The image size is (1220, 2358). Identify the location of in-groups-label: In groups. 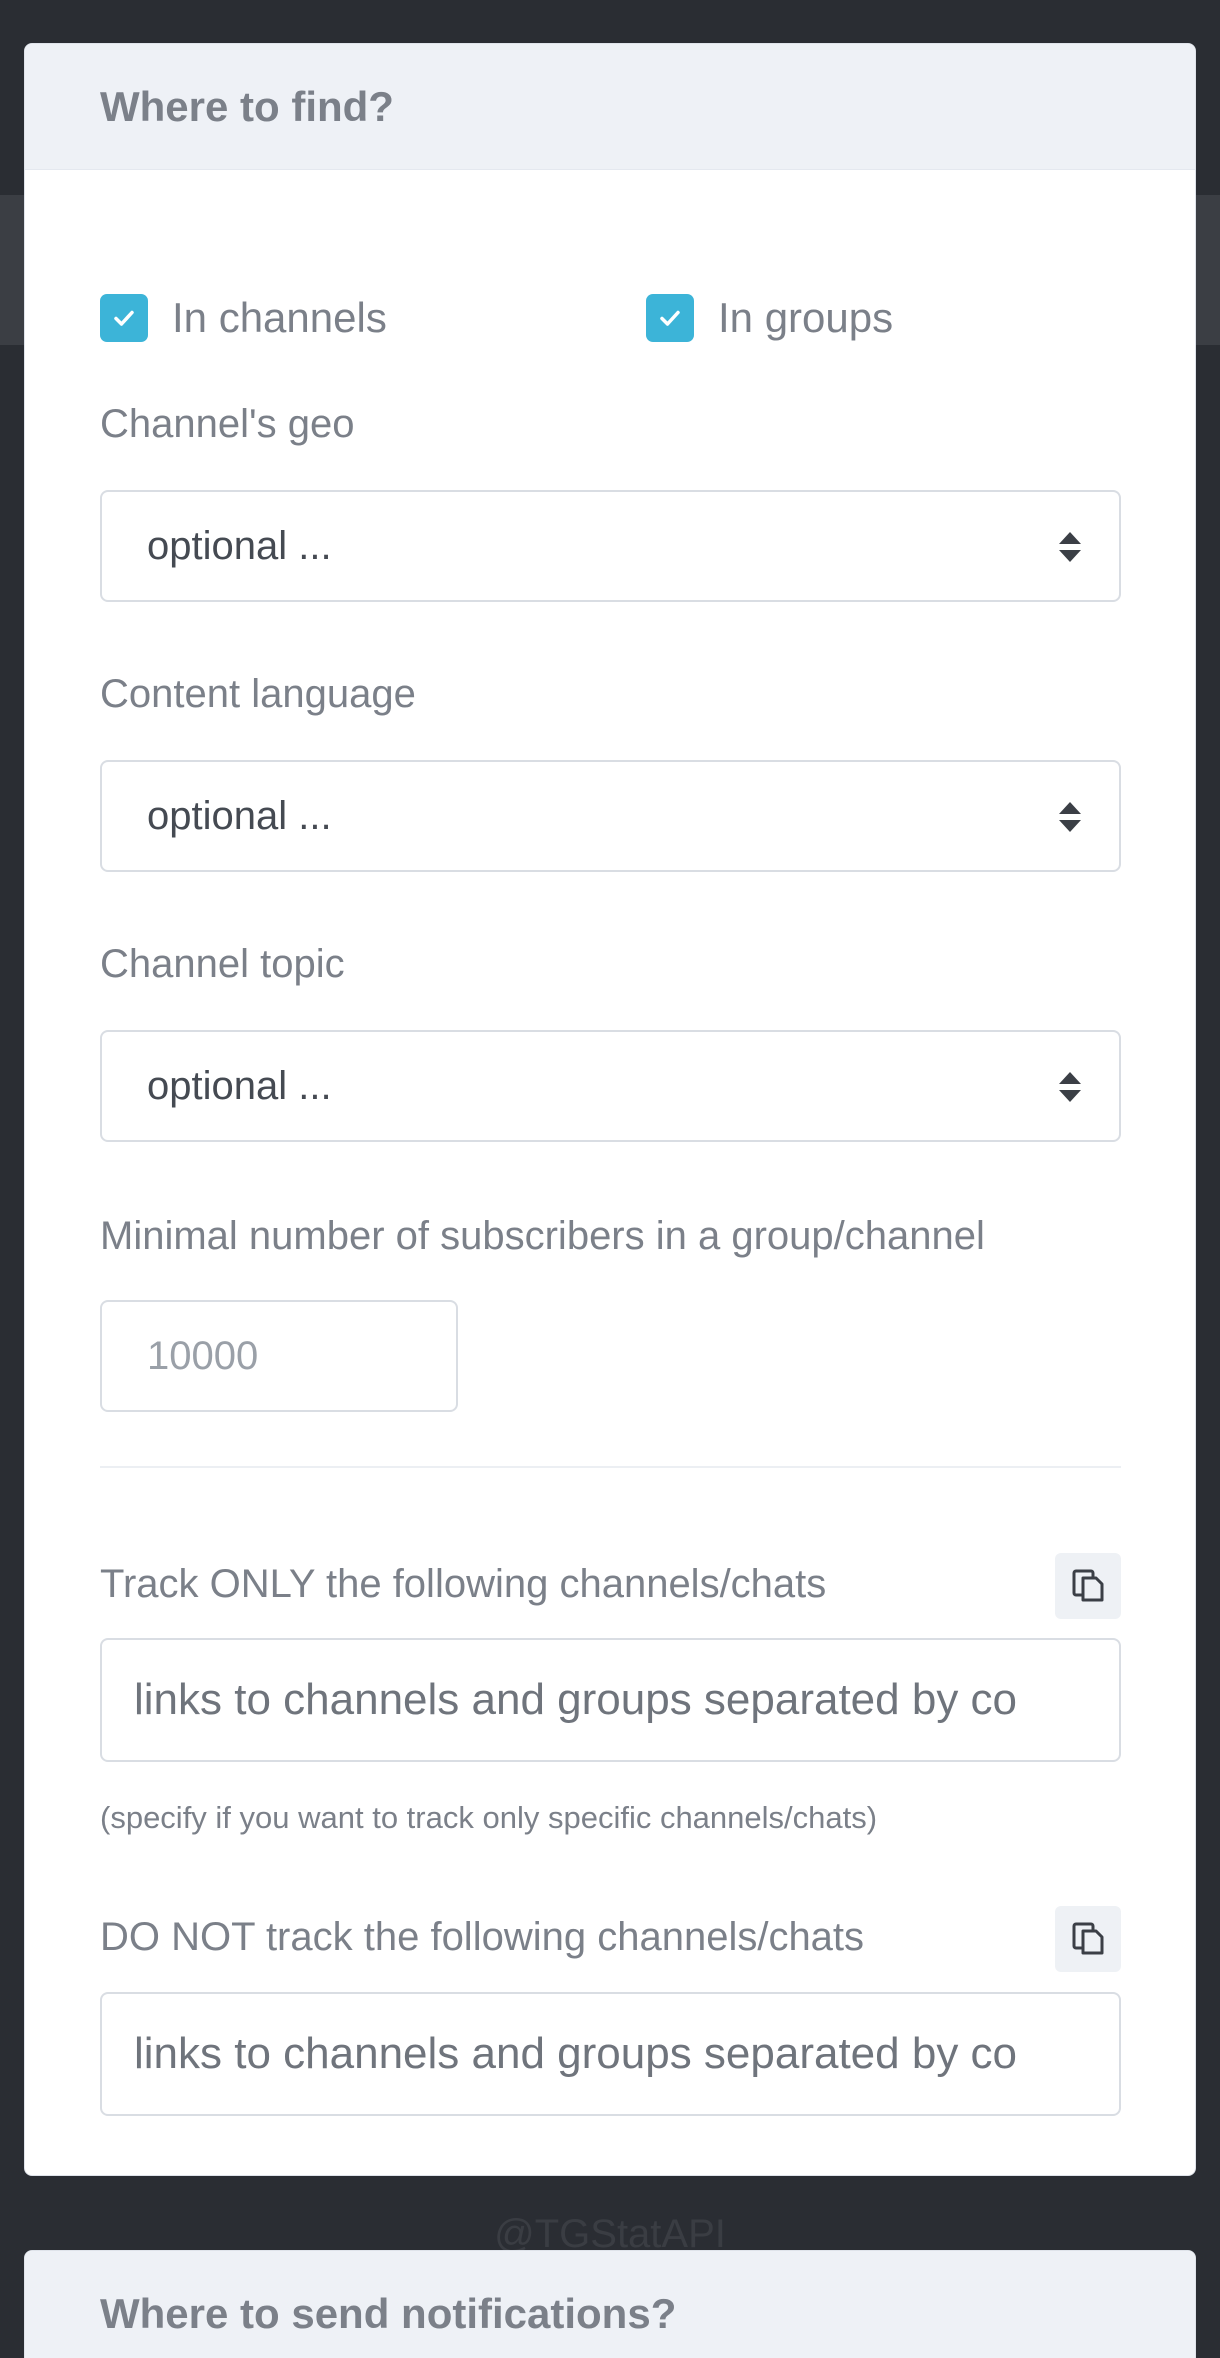
(806, 317).